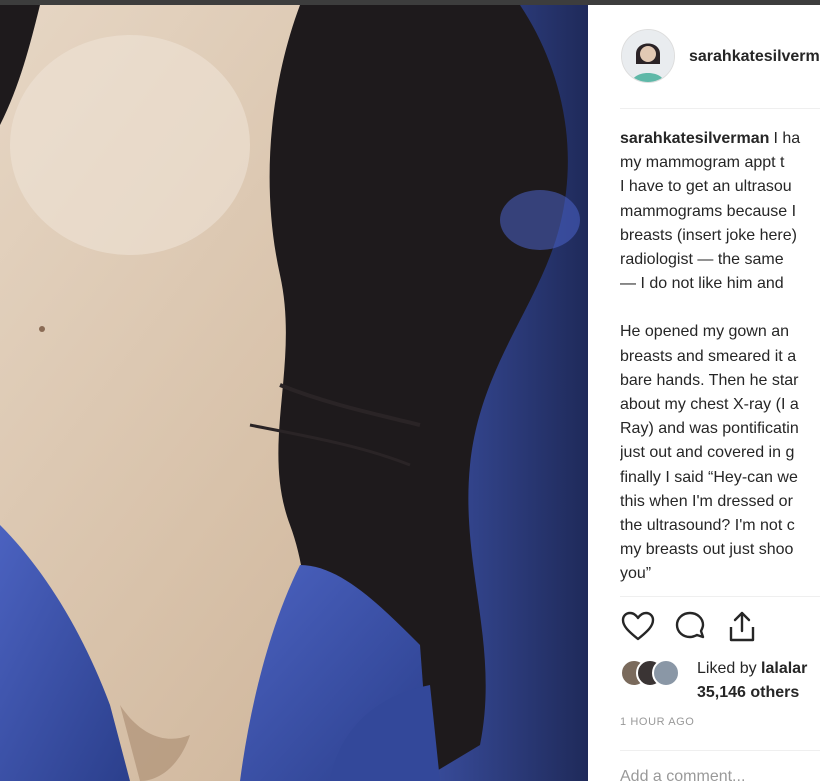 The height and width of the screenshot is (781, 820). I want to click on caption-line: radiologist — the same, so click(702, 260).